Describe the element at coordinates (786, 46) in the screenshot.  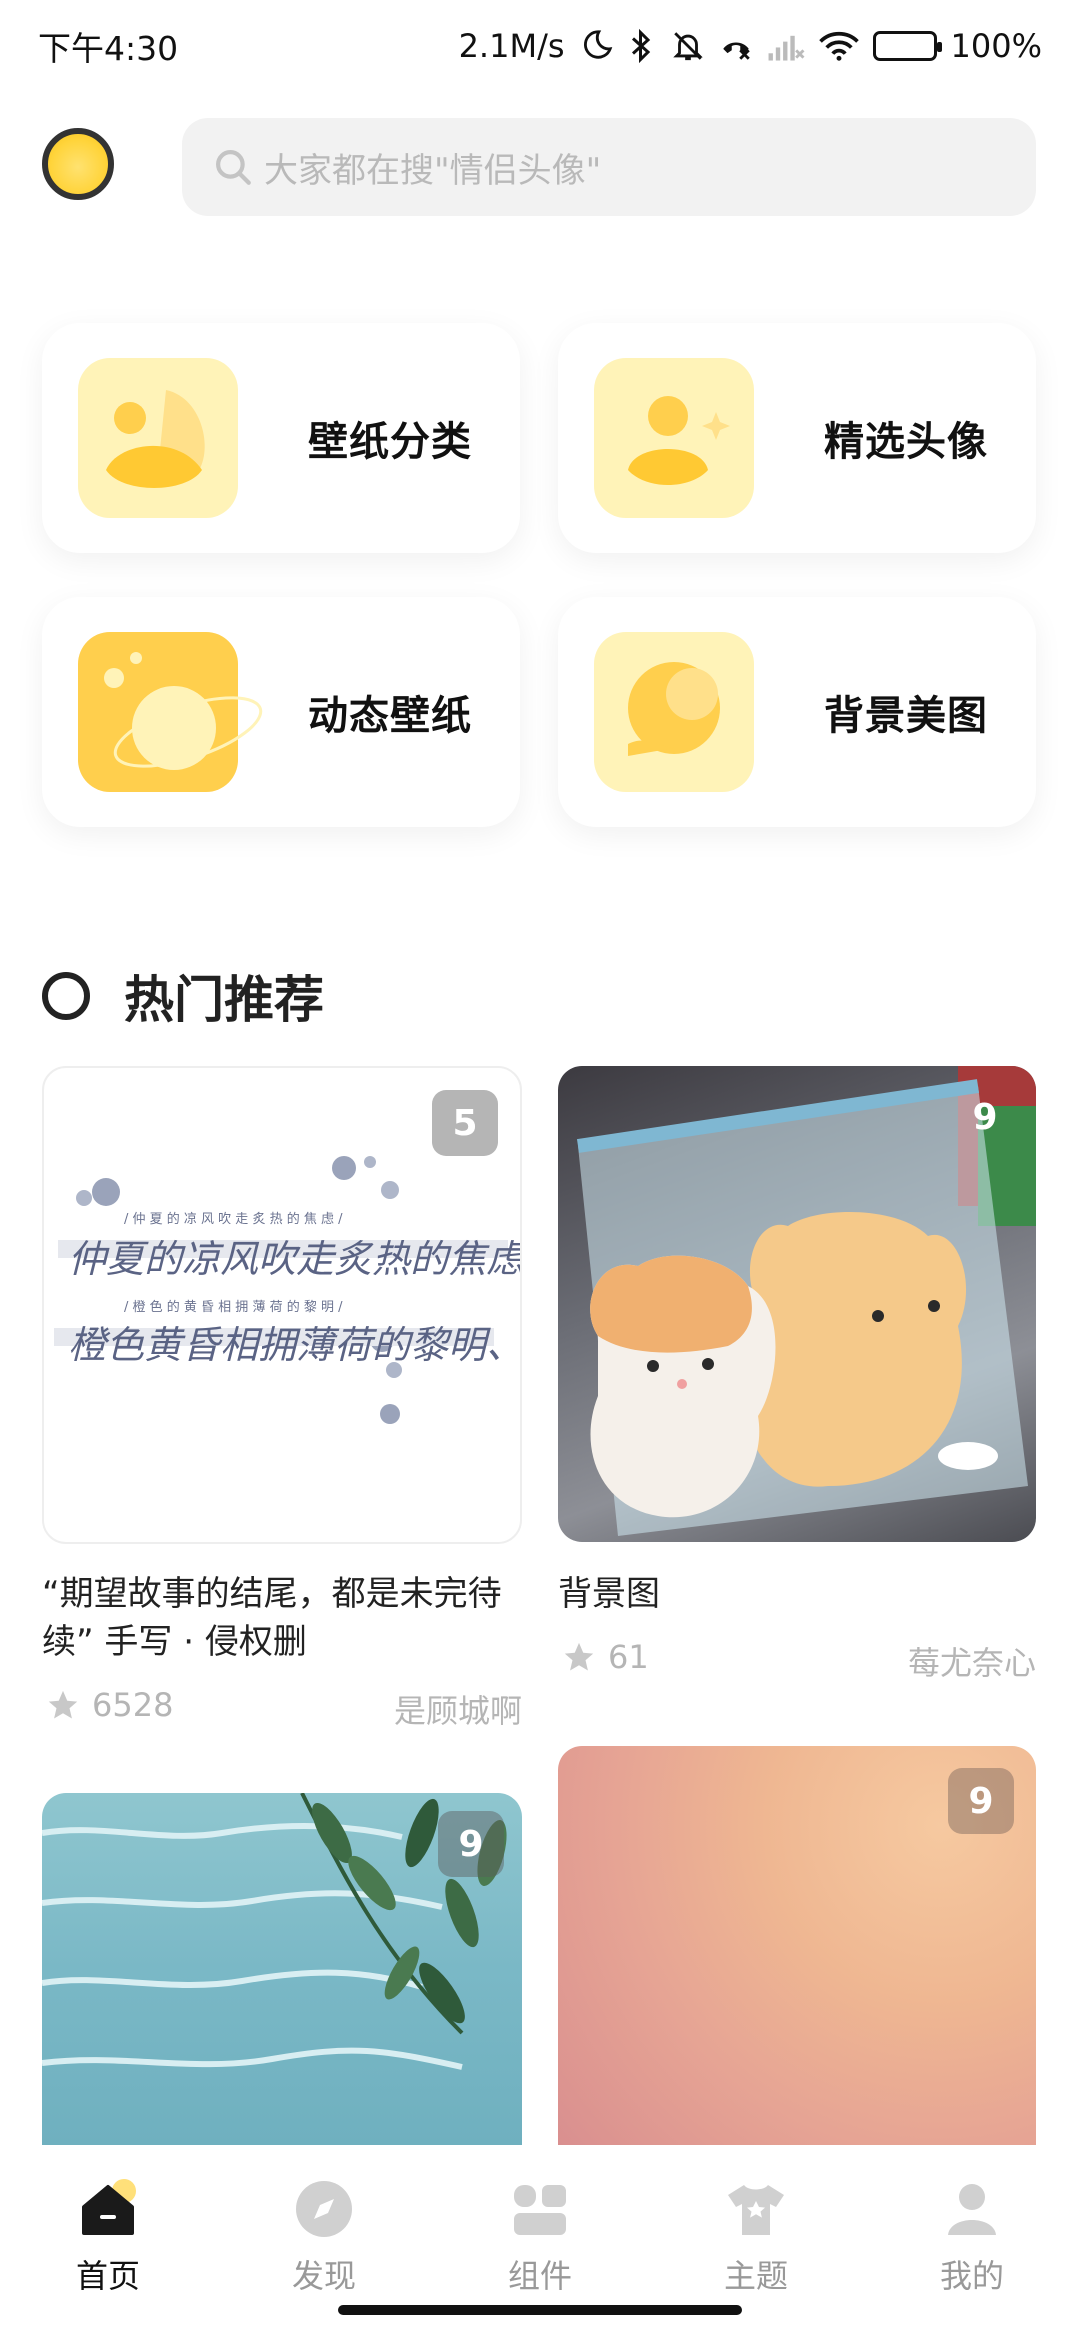
I see `signal-icon` at that location.